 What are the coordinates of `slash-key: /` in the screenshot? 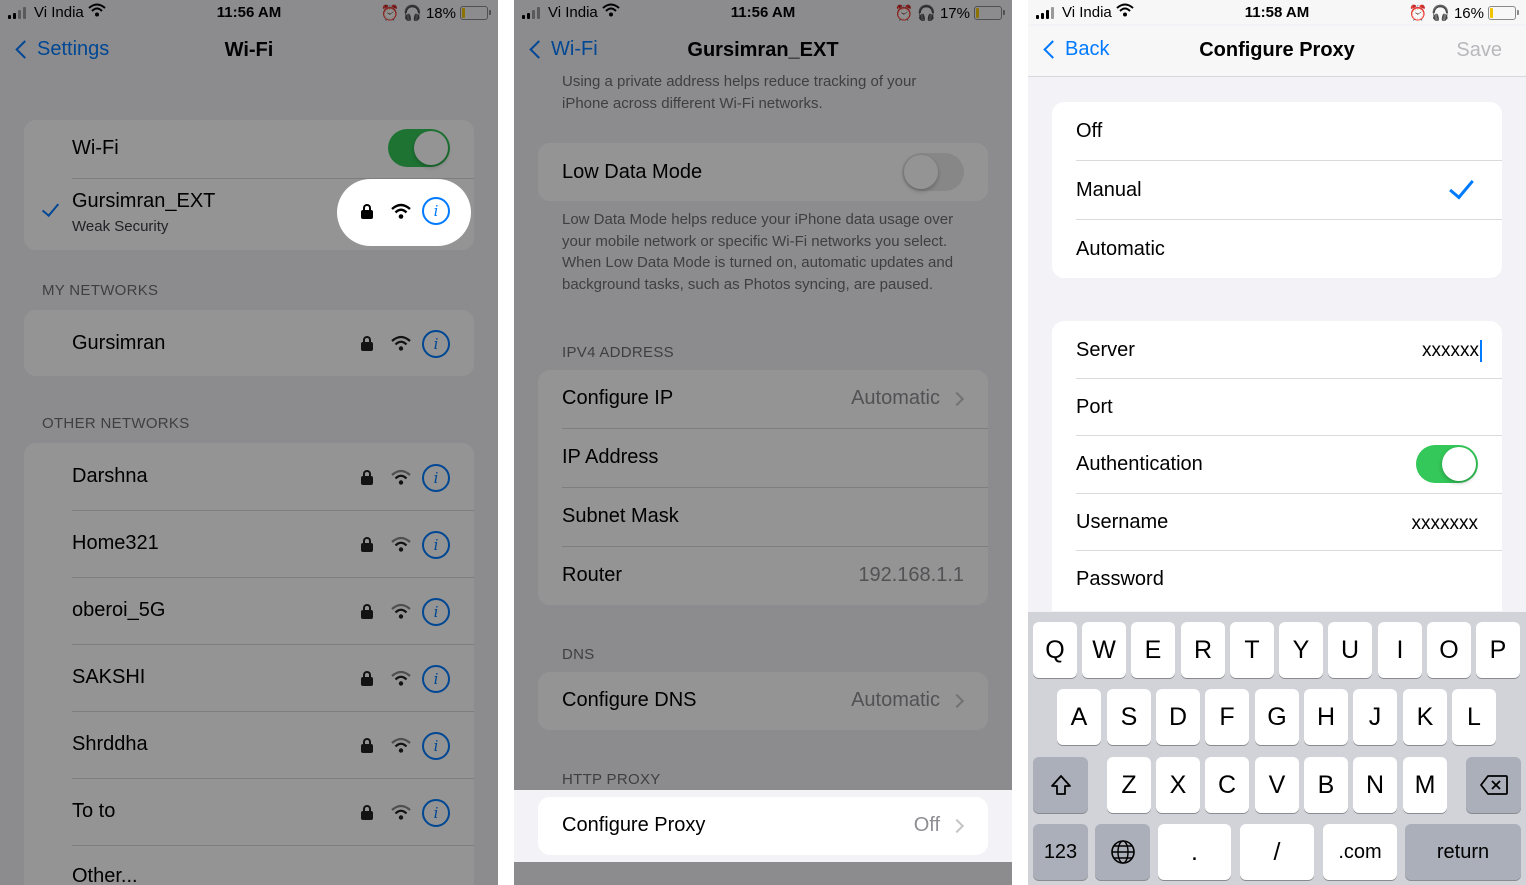 It's located at (1277, 852).